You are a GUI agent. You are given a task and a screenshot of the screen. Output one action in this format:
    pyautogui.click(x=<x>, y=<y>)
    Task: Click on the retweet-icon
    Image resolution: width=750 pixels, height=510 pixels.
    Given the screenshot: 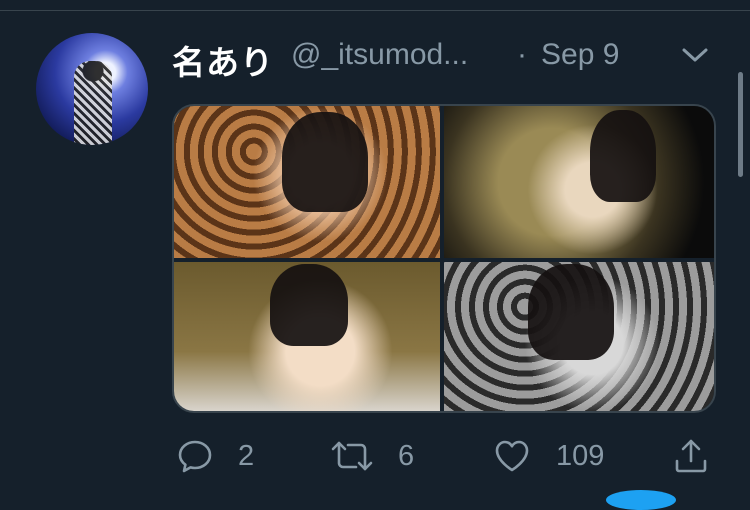 What is the action you would take?
    pyautogui.click(x=352, y=456)
    